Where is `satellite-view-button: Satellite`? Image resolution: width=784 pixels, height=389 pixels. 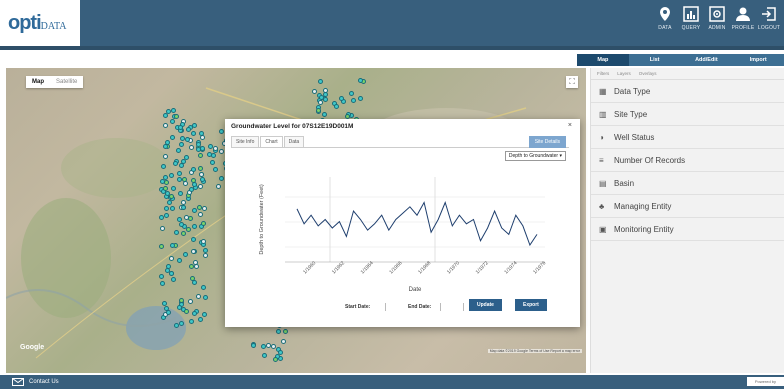 satellite-view-button: Satellite is located at coordinates (66, 82).